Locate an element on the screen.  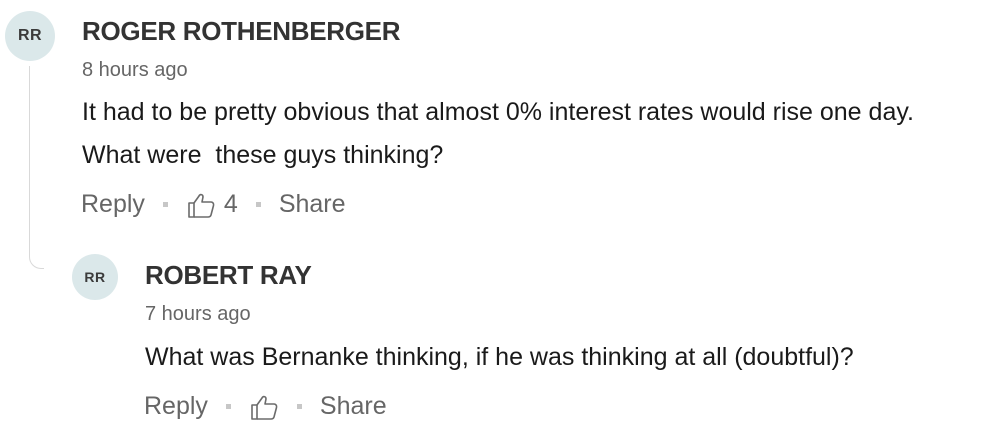
comment-body-line: What were these guys thinking? is located at coordinates (263, 155).